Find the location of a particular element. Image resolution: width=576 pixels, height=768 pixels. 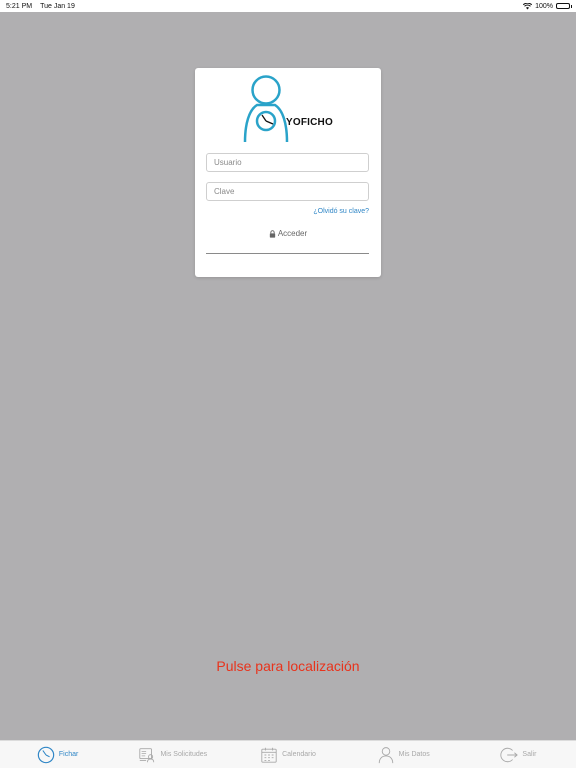

tab-mis-solicitudes-label: Mis Solicitudes is located at coordinates (184, 754).